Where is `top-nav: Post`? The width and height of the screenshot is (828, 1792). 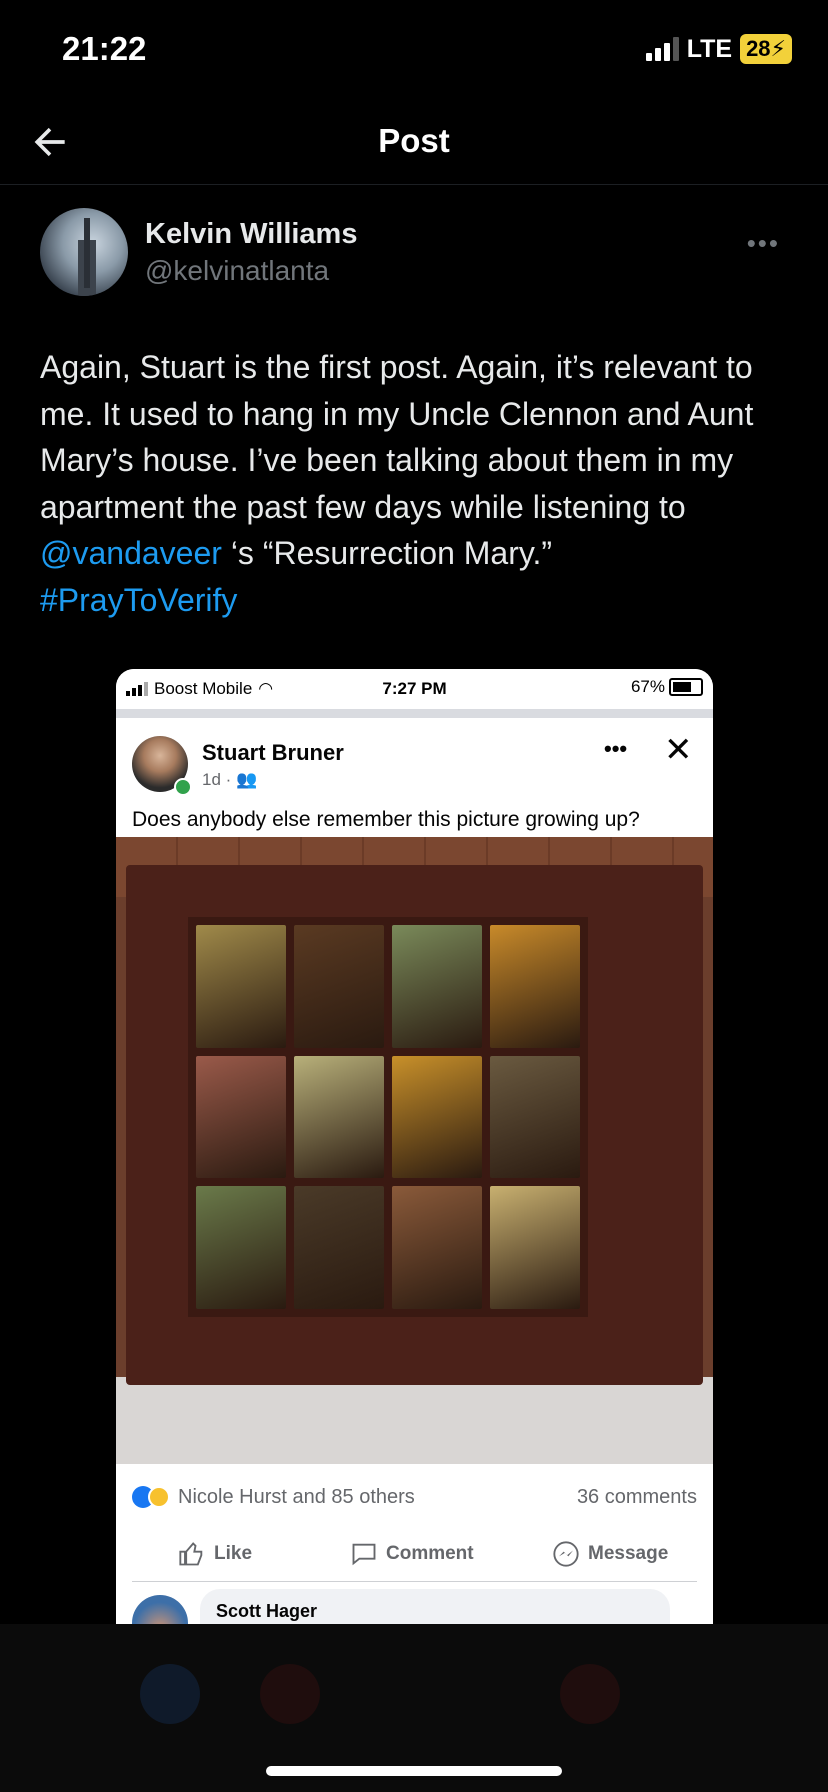 top-nav: Post is located at coordinates (414, 142).